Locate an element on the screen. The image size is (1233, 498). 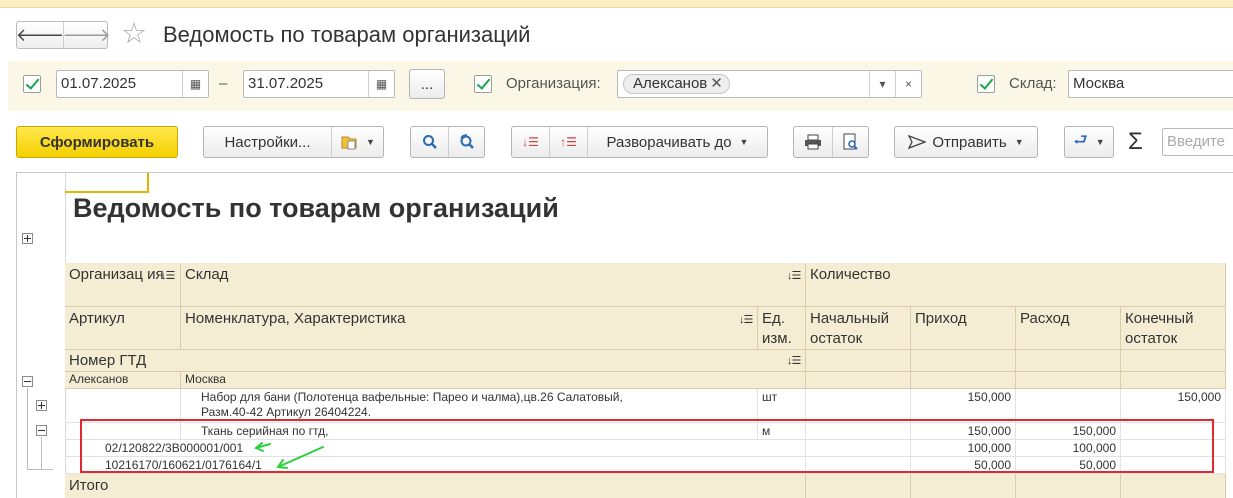
warehouse-checkbox is located at coordinates (986, 84).